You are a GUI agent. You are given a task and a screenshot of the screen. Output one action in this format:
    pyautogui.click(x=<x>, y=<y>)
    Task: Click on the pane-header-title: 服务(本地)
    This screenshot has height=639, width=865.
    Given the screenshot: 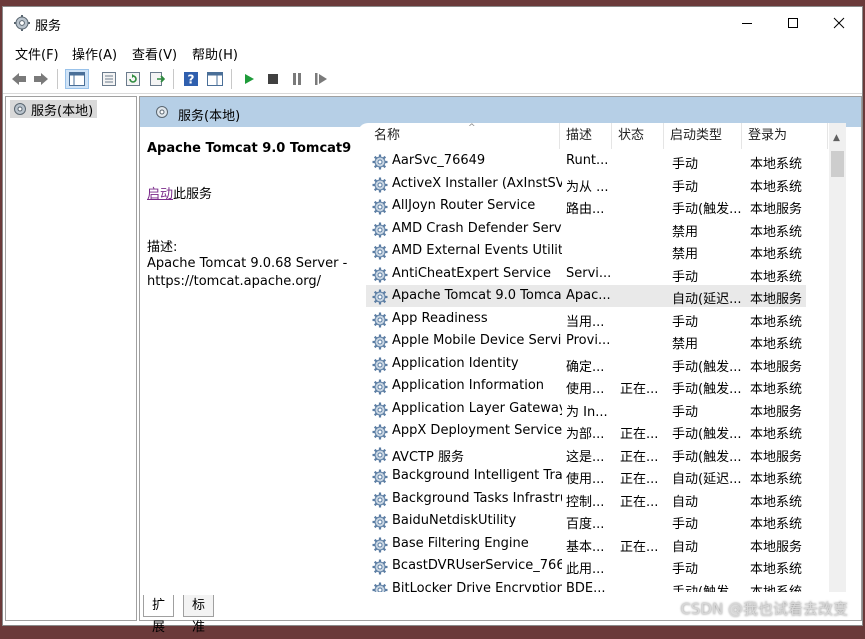 What is the action you would take?
    pyautogui.click(x=209, y=116)
    